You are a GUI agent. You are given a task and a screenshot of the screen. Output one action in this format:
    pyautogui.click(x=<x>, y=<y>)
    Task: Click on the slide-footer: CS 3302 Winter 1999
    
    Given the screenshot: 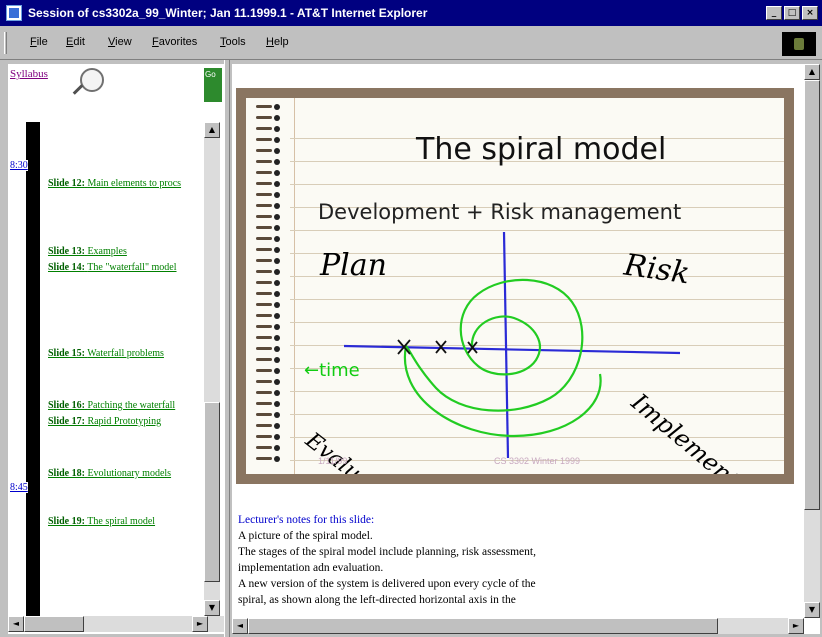 What is the action you would take?
    pyautogui.click(x=537, y=461)
    